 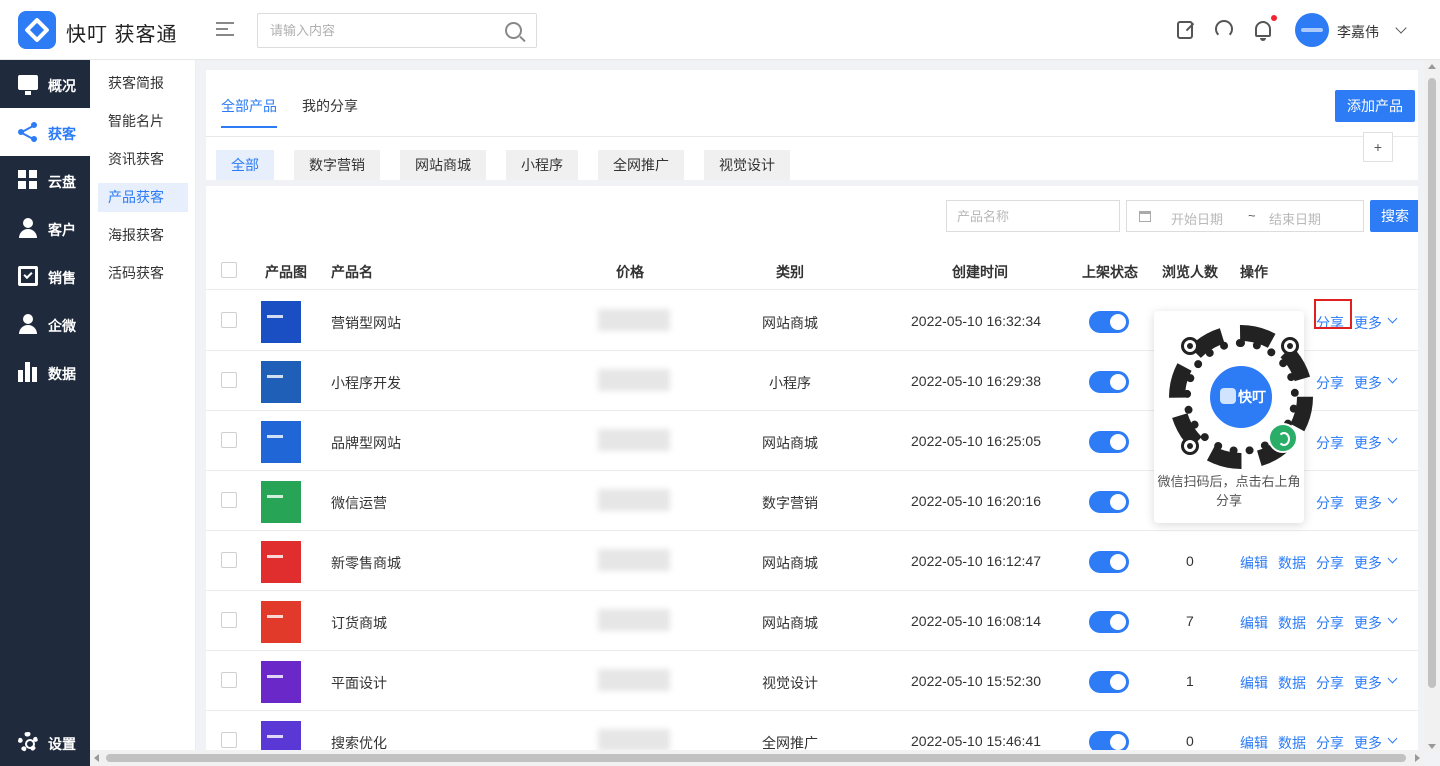 What do you see at coordinates (1185, 30) in the screenshot?
I see `edit-icon` at bounding box center [1185, 30].